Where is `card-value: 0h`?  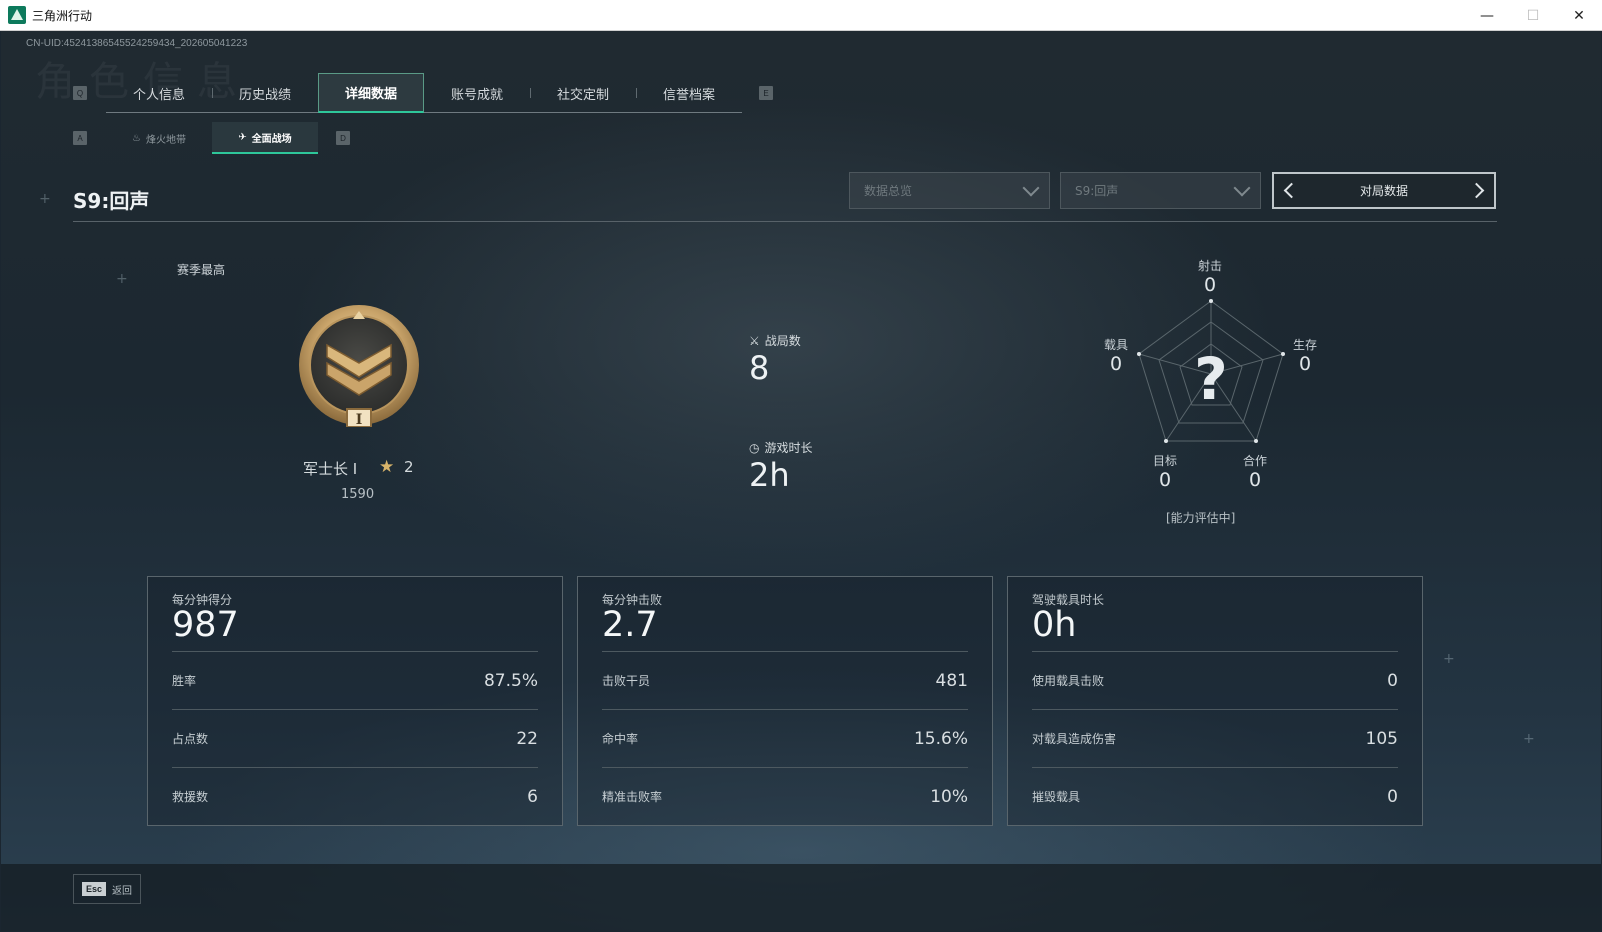
card-value: 0h is located at coordinates (1054, 625).